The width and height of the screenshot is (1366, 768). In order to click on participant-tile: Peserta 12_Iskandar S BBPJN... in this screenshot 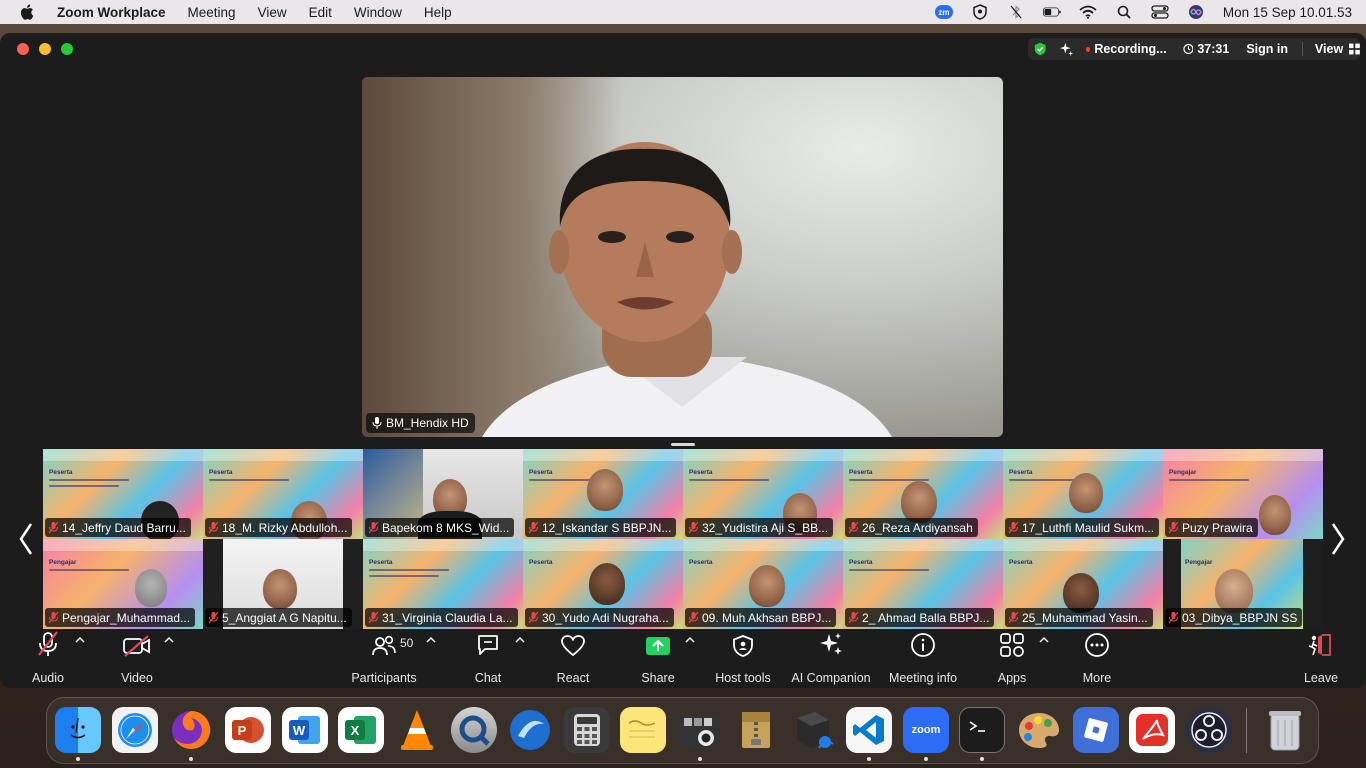, I will do `click(603, 494)`.